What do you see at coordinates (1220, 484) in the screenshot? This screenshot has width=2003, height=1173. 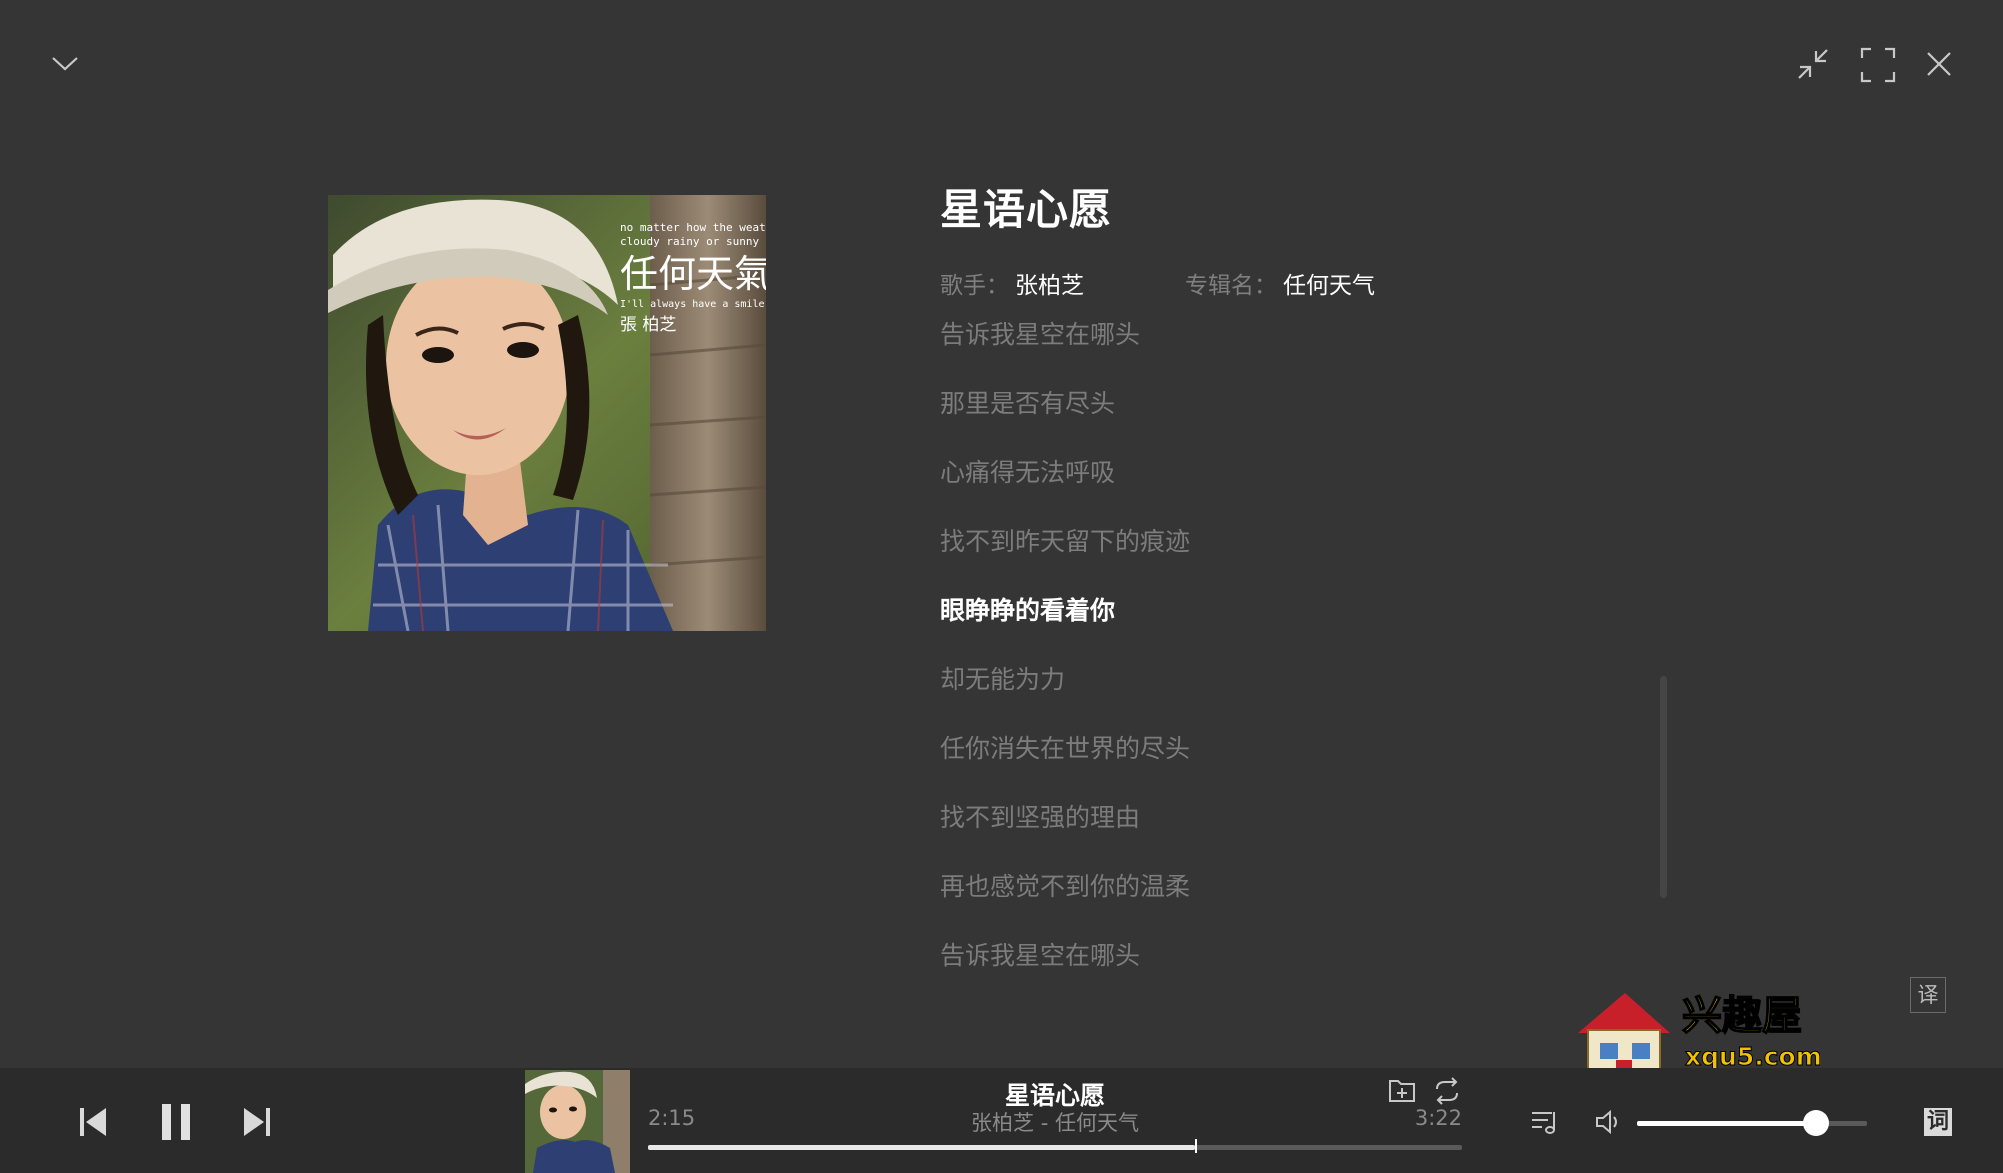 I see `lyric-line: 心痛得无法呼吸` at bounding box center [1220, 484].